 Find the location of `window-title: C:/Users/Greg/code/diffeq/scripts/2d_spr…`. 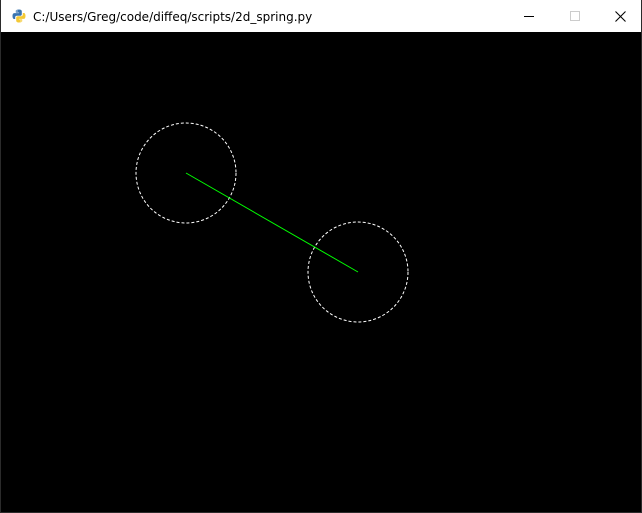

window-title: C:/Users/Greg/code/diffeq/scripts/2d_spr… is located at coordinates (173, 17).